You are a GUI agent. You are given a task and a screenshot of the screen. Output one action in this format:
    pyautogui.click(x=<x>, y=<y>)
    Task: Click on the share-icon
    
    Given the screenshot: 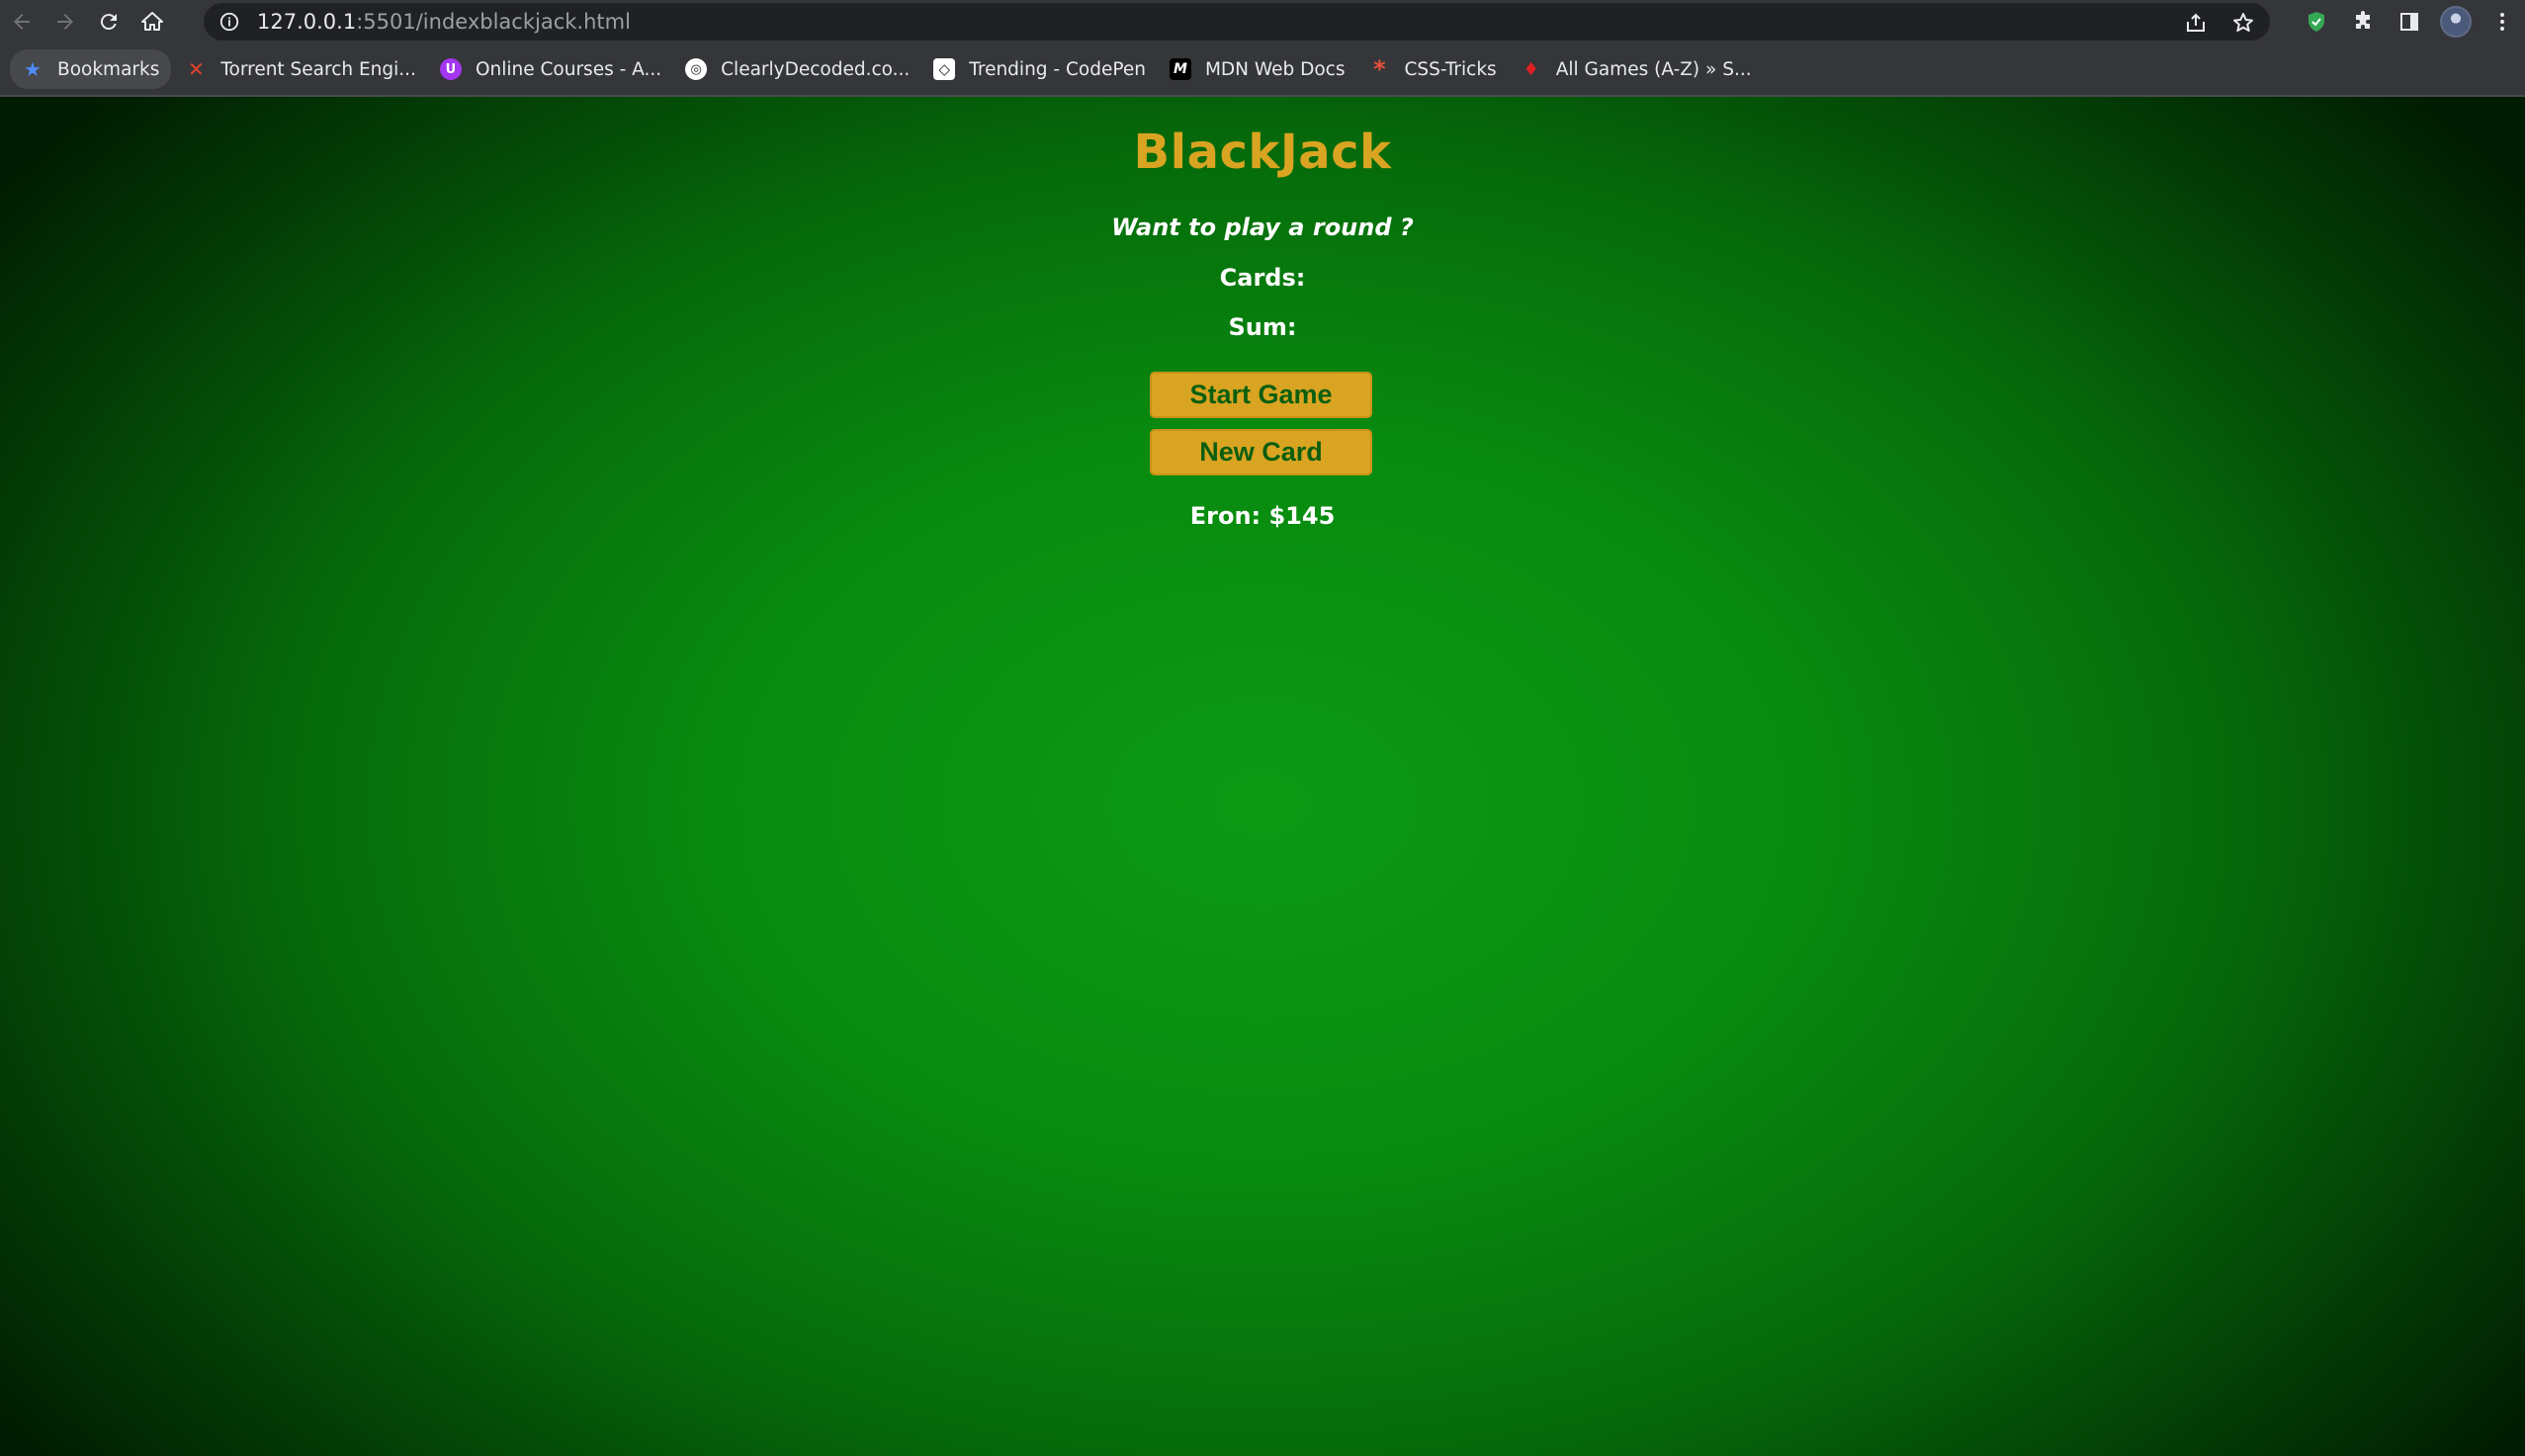 What is the action you would take?
    pyautogui.click(x=2196, y=23)
    